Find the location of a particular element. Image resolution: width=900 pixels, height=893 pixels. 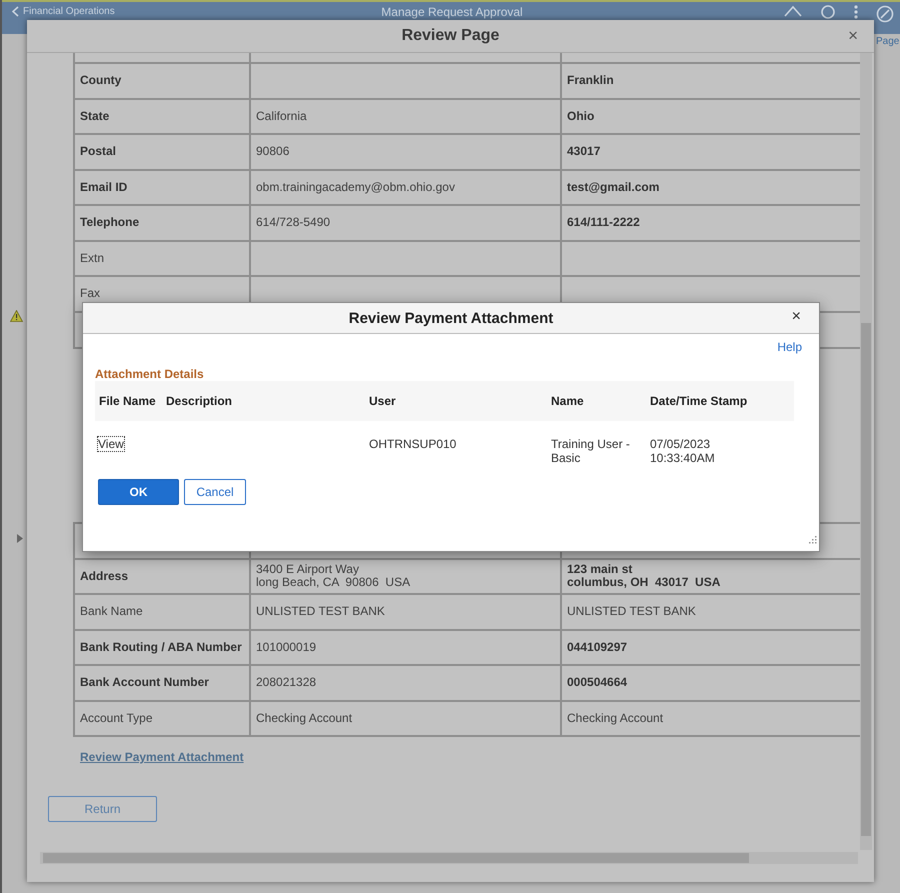

page-link: Page is located at coordinates (888, 41).